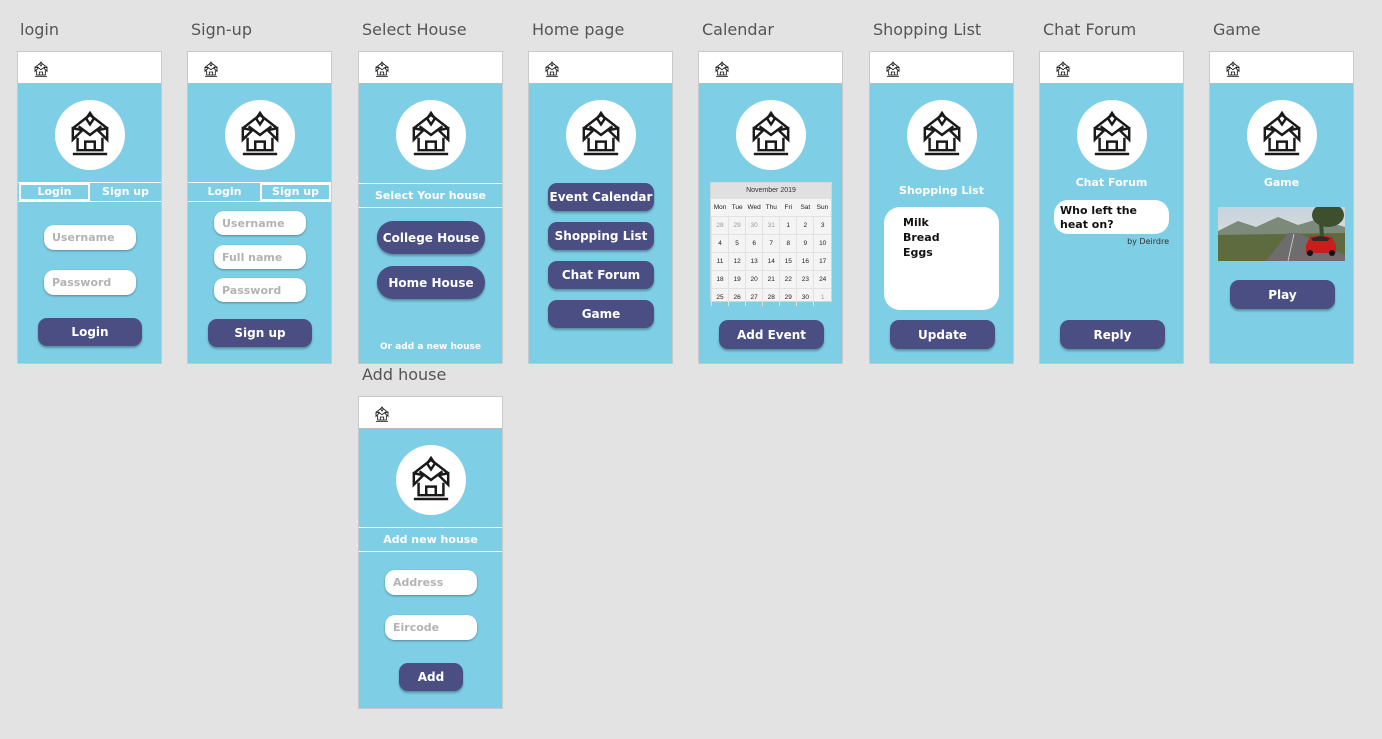 The height and width of the screenshot is (739, 1382). Describe the element at coordinates (431, 237) in the screenshot. I see `college-house-button: College House` at that location.